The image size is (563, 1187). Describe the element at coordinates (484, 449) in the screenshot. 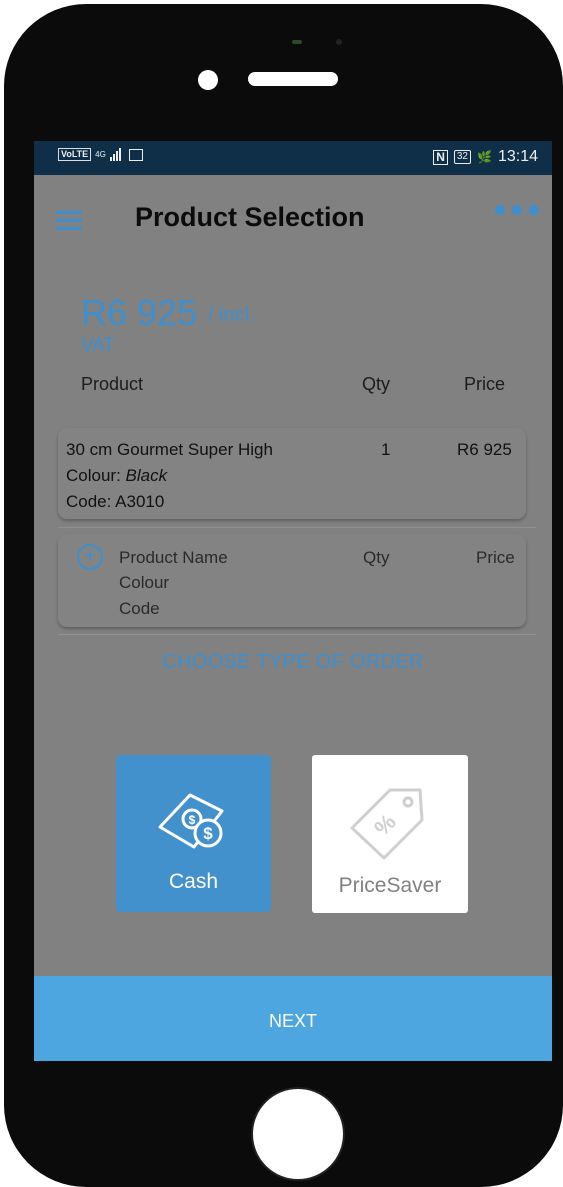

I see `product-item-price: R6 925` at that location.